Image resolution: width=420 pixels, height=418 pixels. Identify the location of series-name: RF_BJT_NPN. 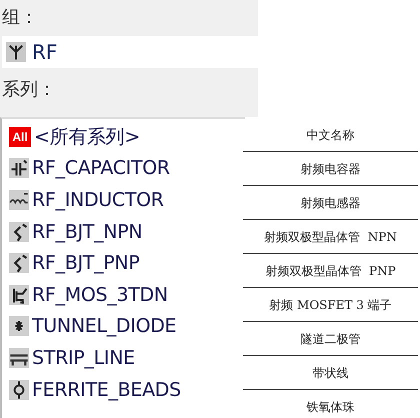
(87, 231).